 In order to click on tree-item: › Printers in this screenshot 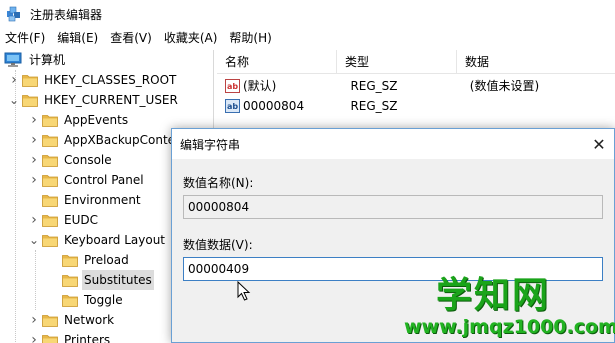, I will do `click(70, 336)`.